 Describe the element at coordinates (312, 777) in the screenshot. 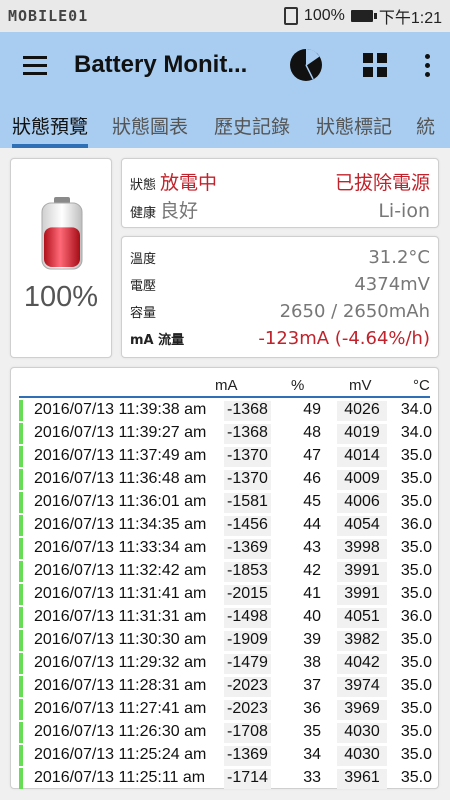

I see `row-percent: 33` at that location.